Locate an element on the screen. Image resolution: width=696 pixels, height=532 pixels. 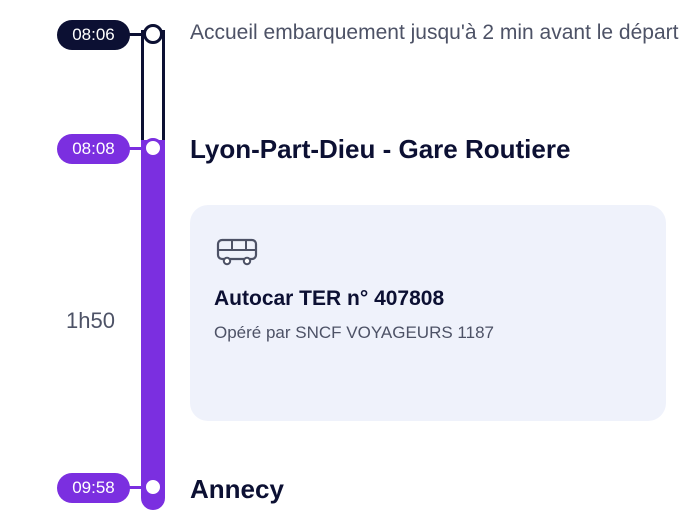
departure-station: Lyon-Part-Dieu - Gare Routiere is located at coordinates (380, 149).